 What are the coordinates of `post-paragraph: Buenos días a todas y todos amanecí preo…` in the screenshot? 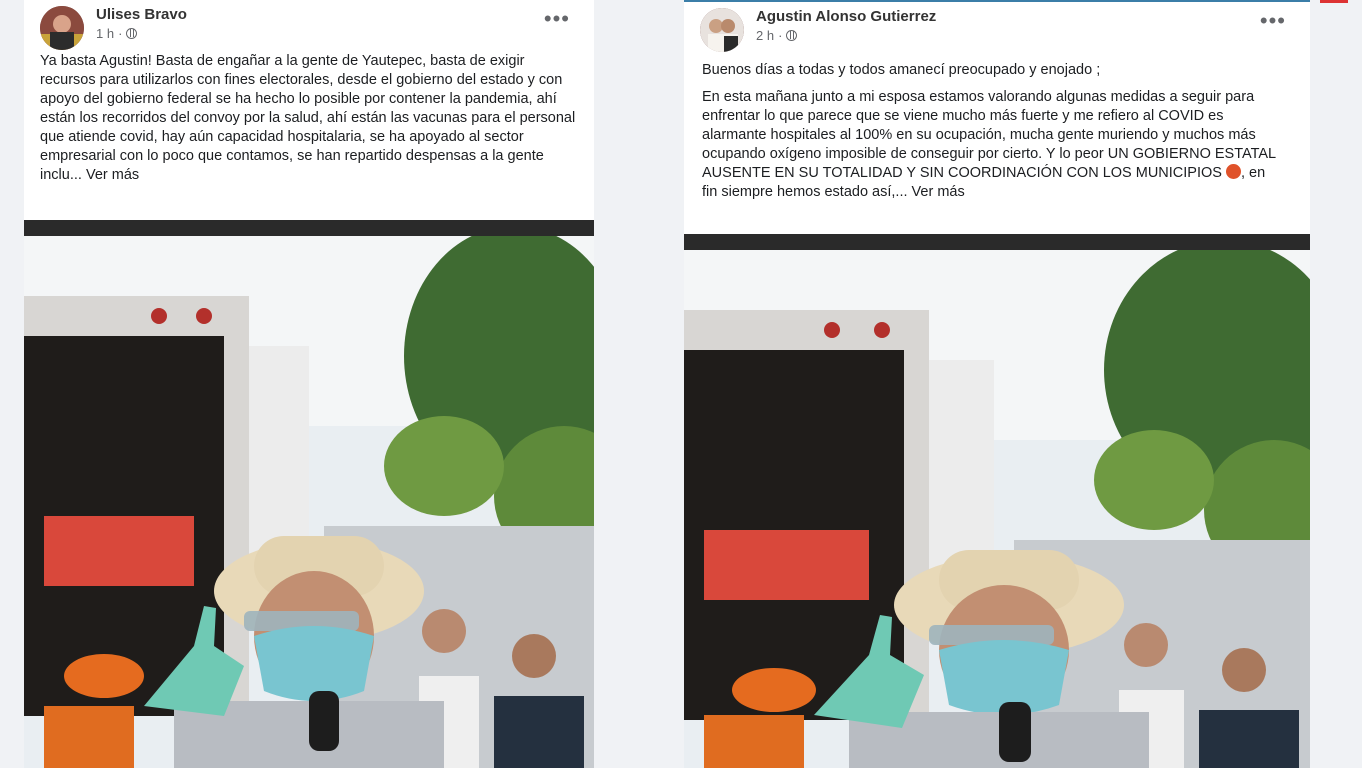 It's located at (901, 70).